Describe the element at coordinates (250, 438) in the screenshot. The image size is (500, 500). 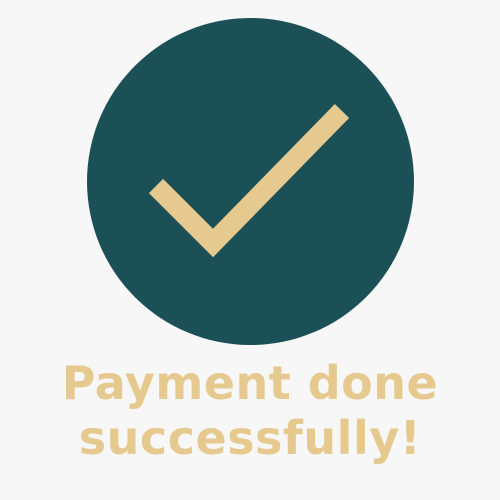
I see `message-line-2: successfully!` at that location.